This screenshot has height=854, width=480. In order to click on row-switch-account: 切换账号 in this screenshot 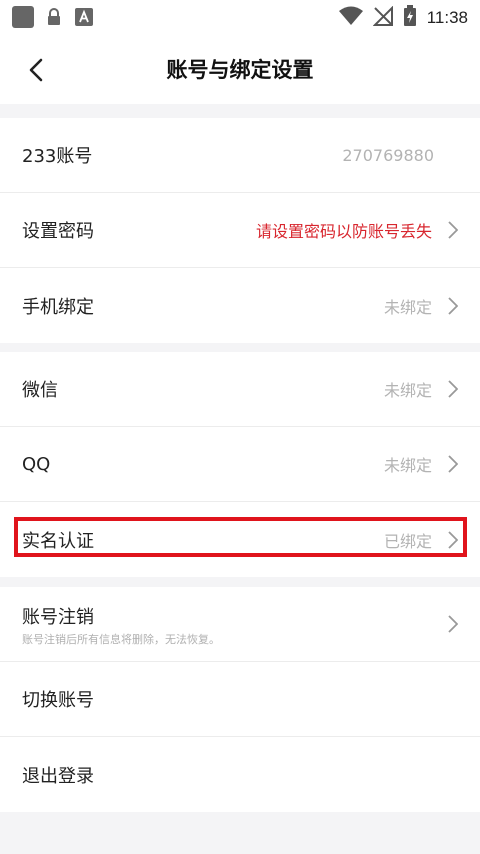, I will do `click(240, 699)`.